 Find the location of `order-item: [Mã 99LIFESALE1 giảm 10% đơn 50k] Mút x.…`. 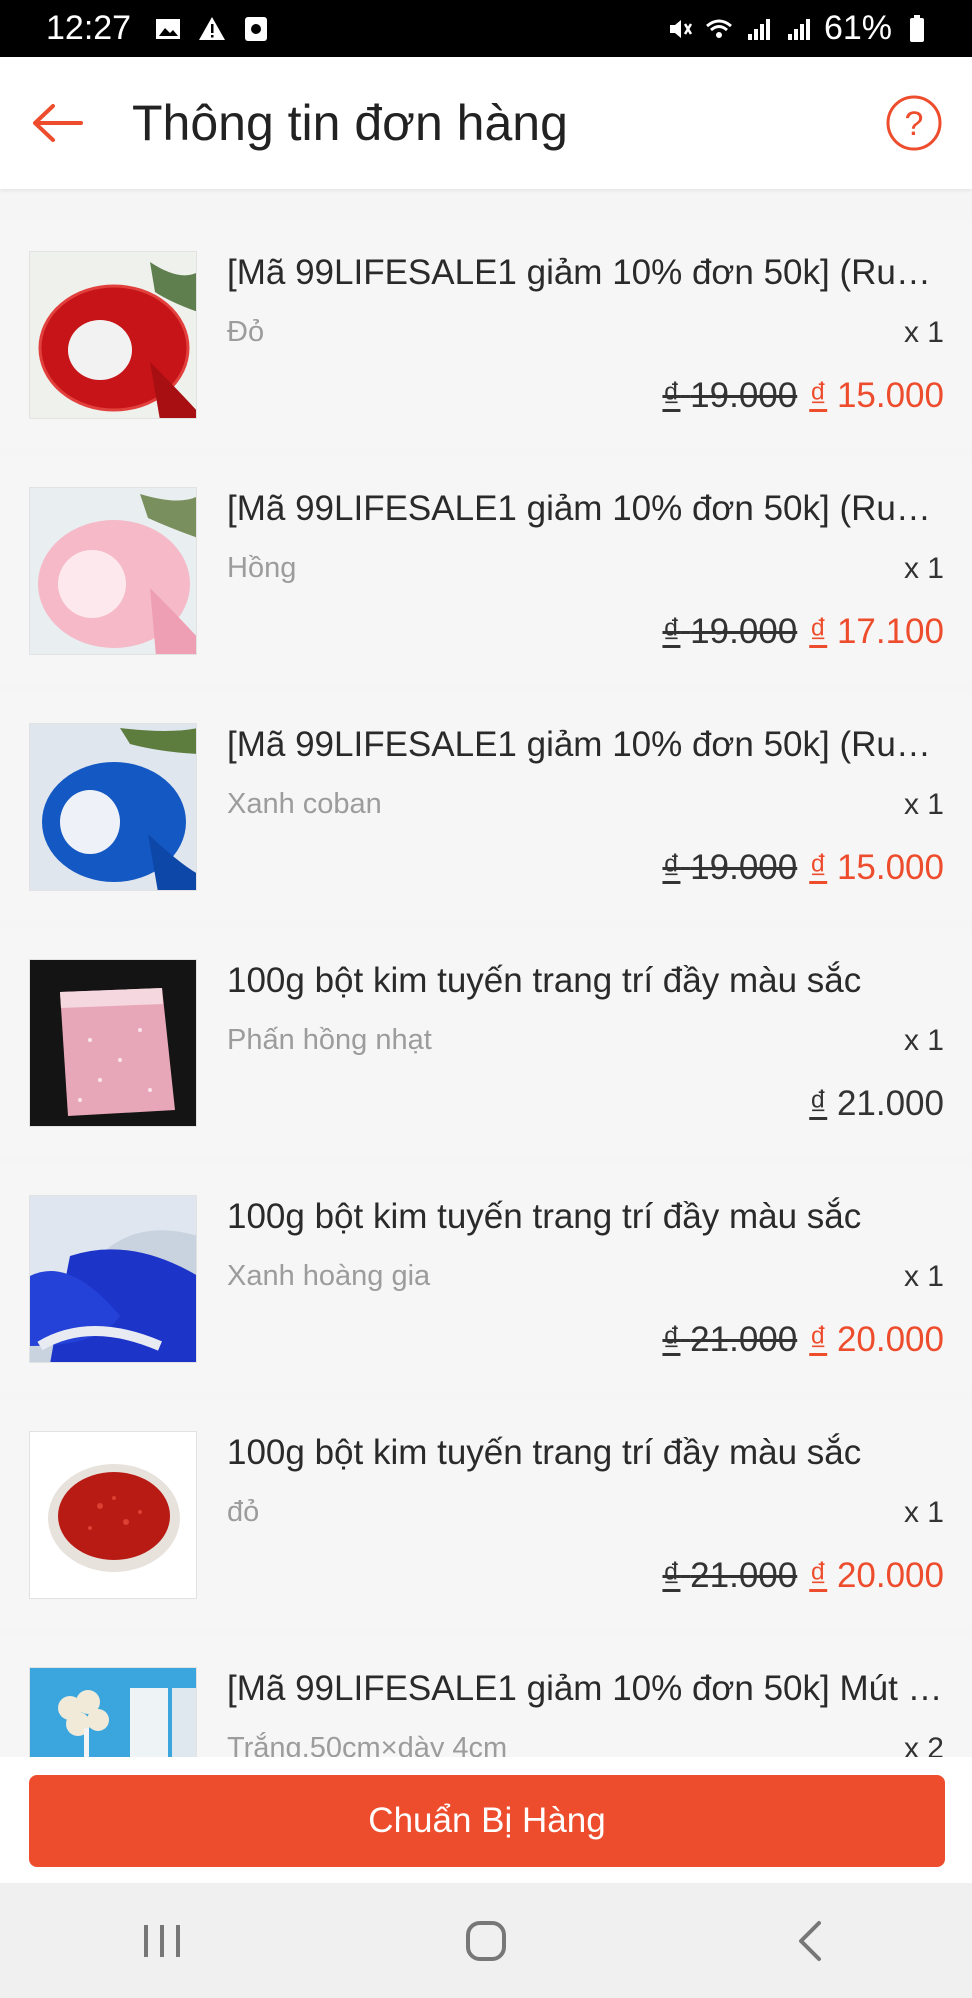

order-item: [Mã 99LIFESALE1 giảm 10% đơn 50k] Mút x.… is located at coordinates (486, 1697).